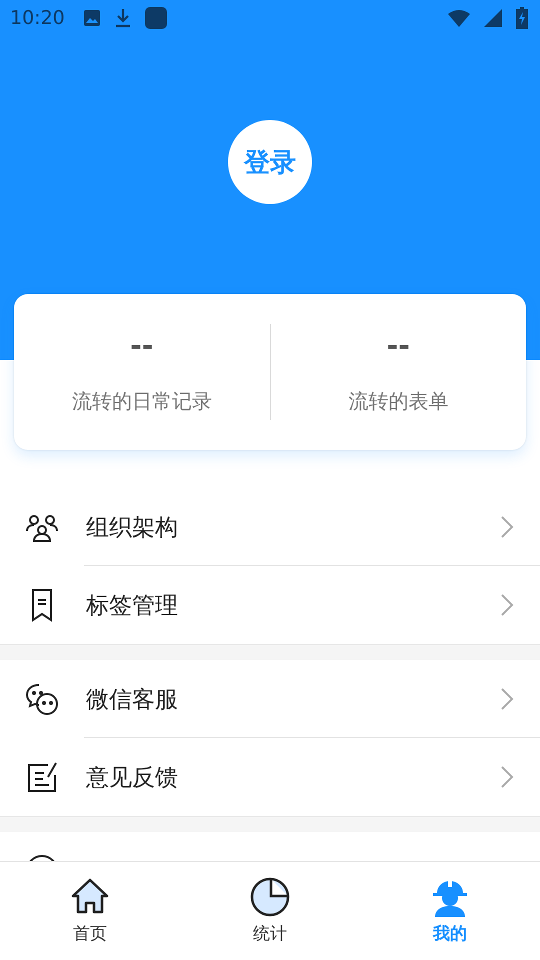  I want to click on stat-label: 流转的表单, so click(398, 401).